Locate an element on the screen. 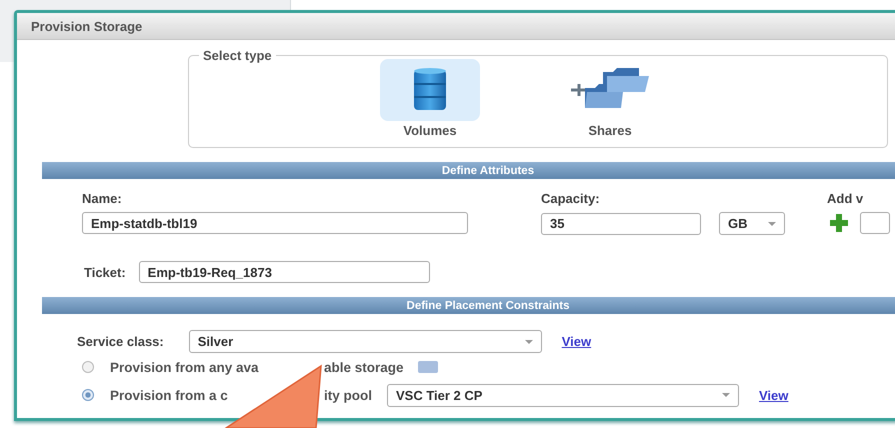  capacity-field: 35 is located at coordinates (621, 223).